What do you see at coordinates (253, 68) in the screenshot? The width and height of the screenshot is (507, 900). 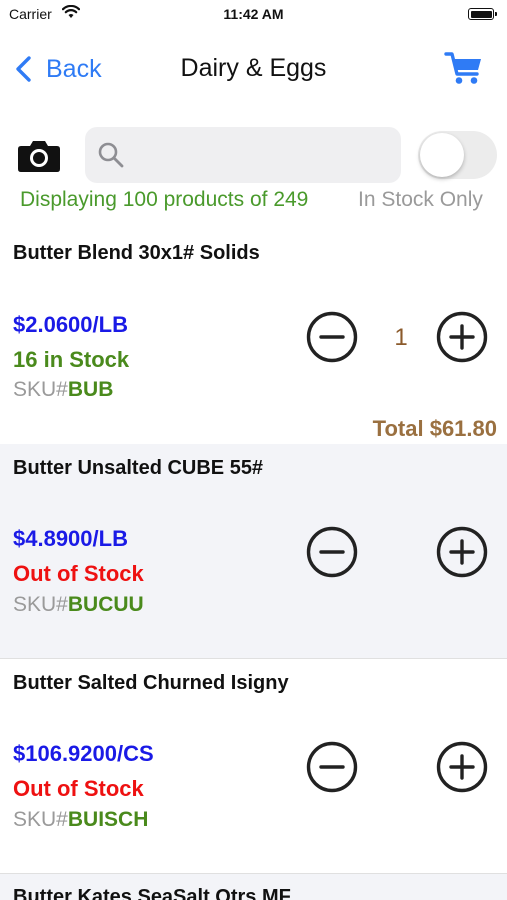 I see `page-title: Dairy & Eggs` at bounding box center [253, 68].